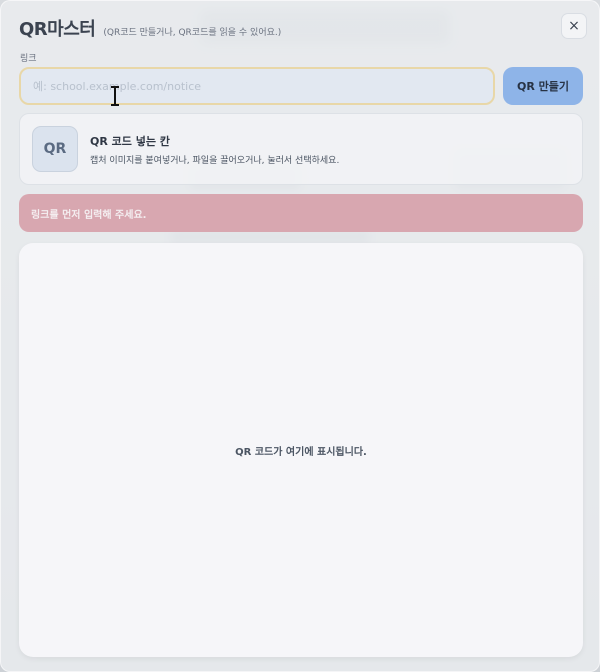 This screenshot has height=672, width=600. What do you see at coordinates (28, 59) in the screenshot?
I see `link-field-label: 링크` at bounding box center [28, 59].